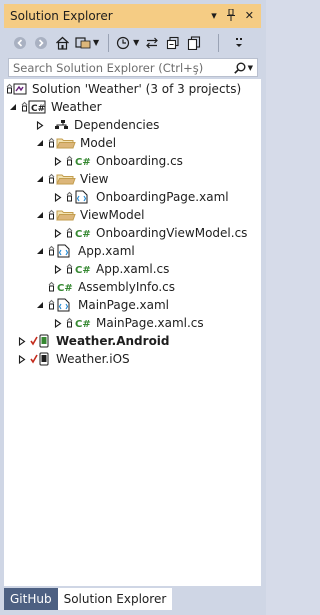  I want to click on forward-icon, so click(41, 42).